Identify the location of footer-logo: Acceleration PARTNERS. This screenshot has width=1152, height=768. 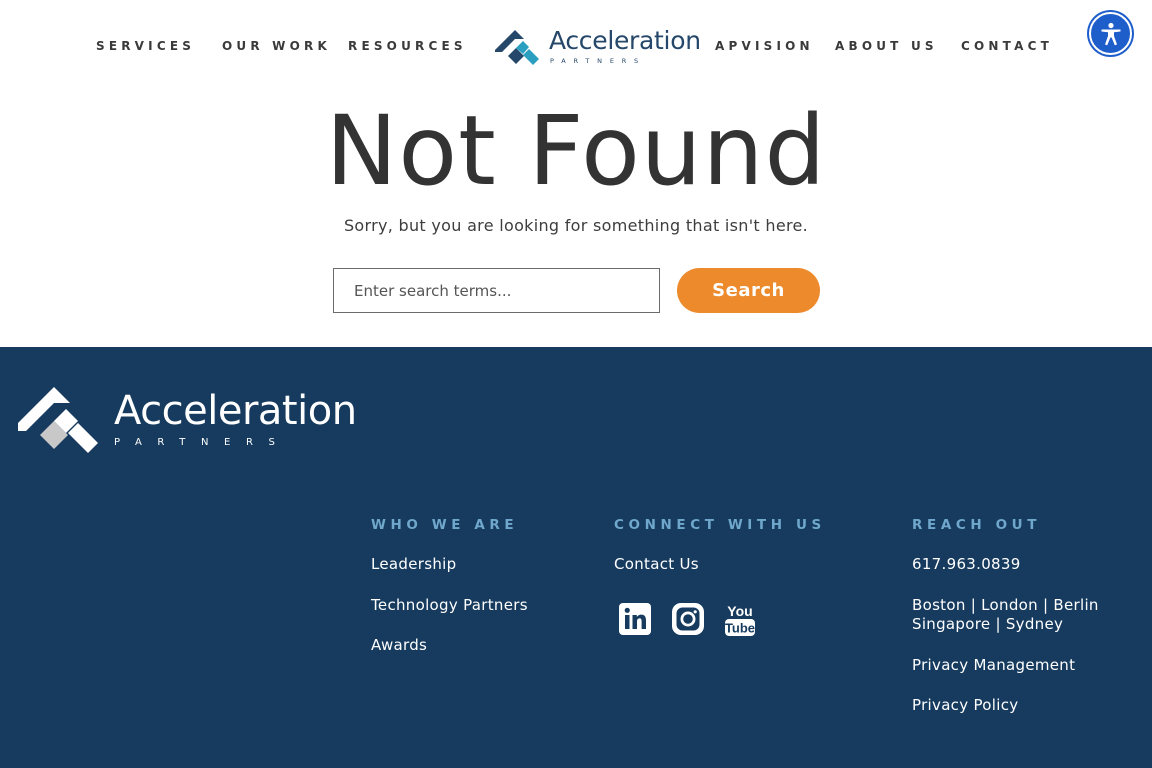
(198, 420).